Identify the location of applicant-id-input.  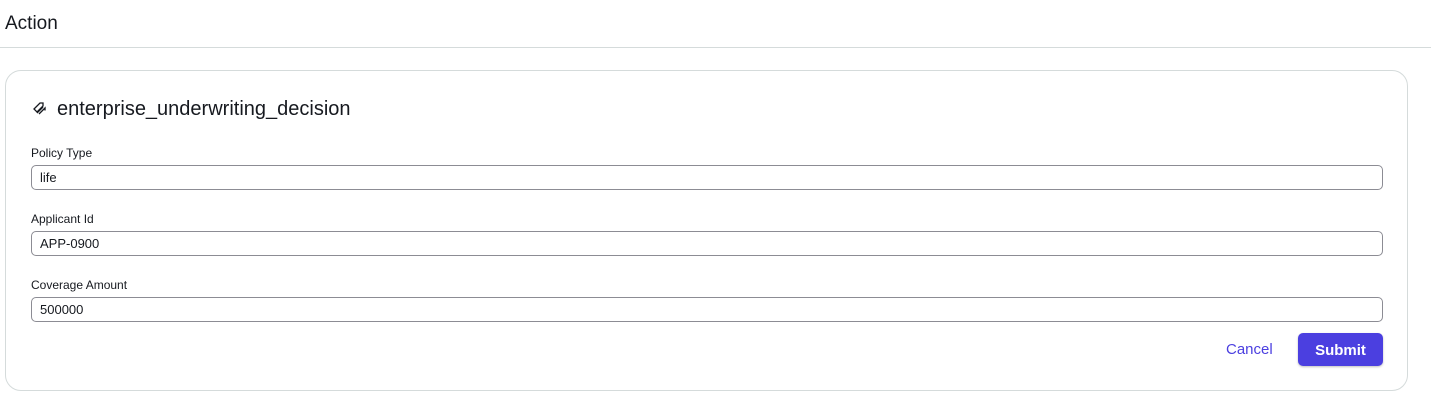
(707, 243).